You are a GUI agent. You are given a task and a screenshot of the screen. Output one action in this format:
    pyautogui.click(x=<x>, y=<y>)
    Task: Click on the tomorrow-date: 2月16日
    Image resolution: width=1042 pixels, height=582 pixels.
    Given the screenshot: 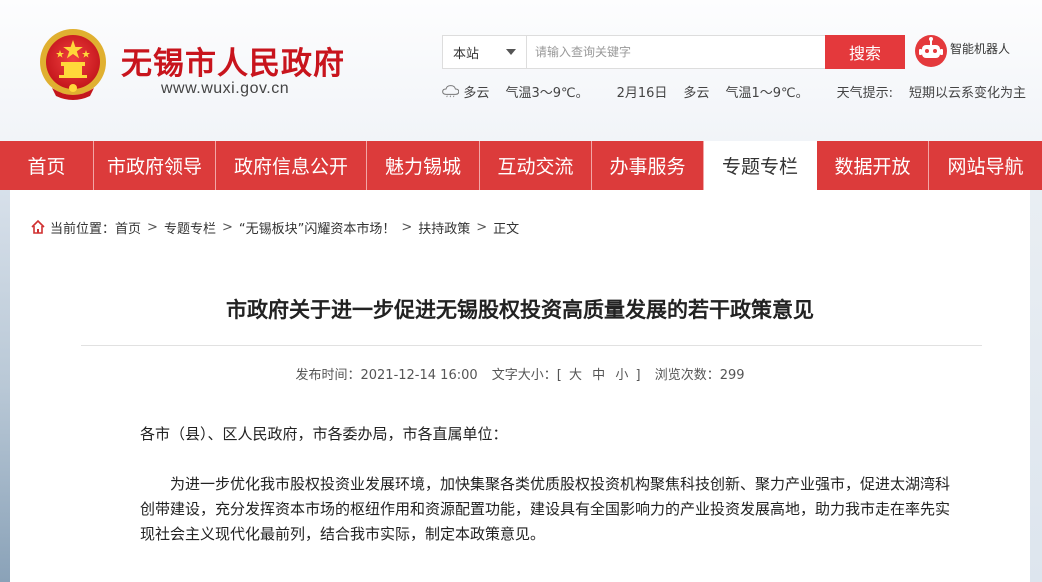 What is the action you would take?
    pyautogui.click(x=642, y=93)
    